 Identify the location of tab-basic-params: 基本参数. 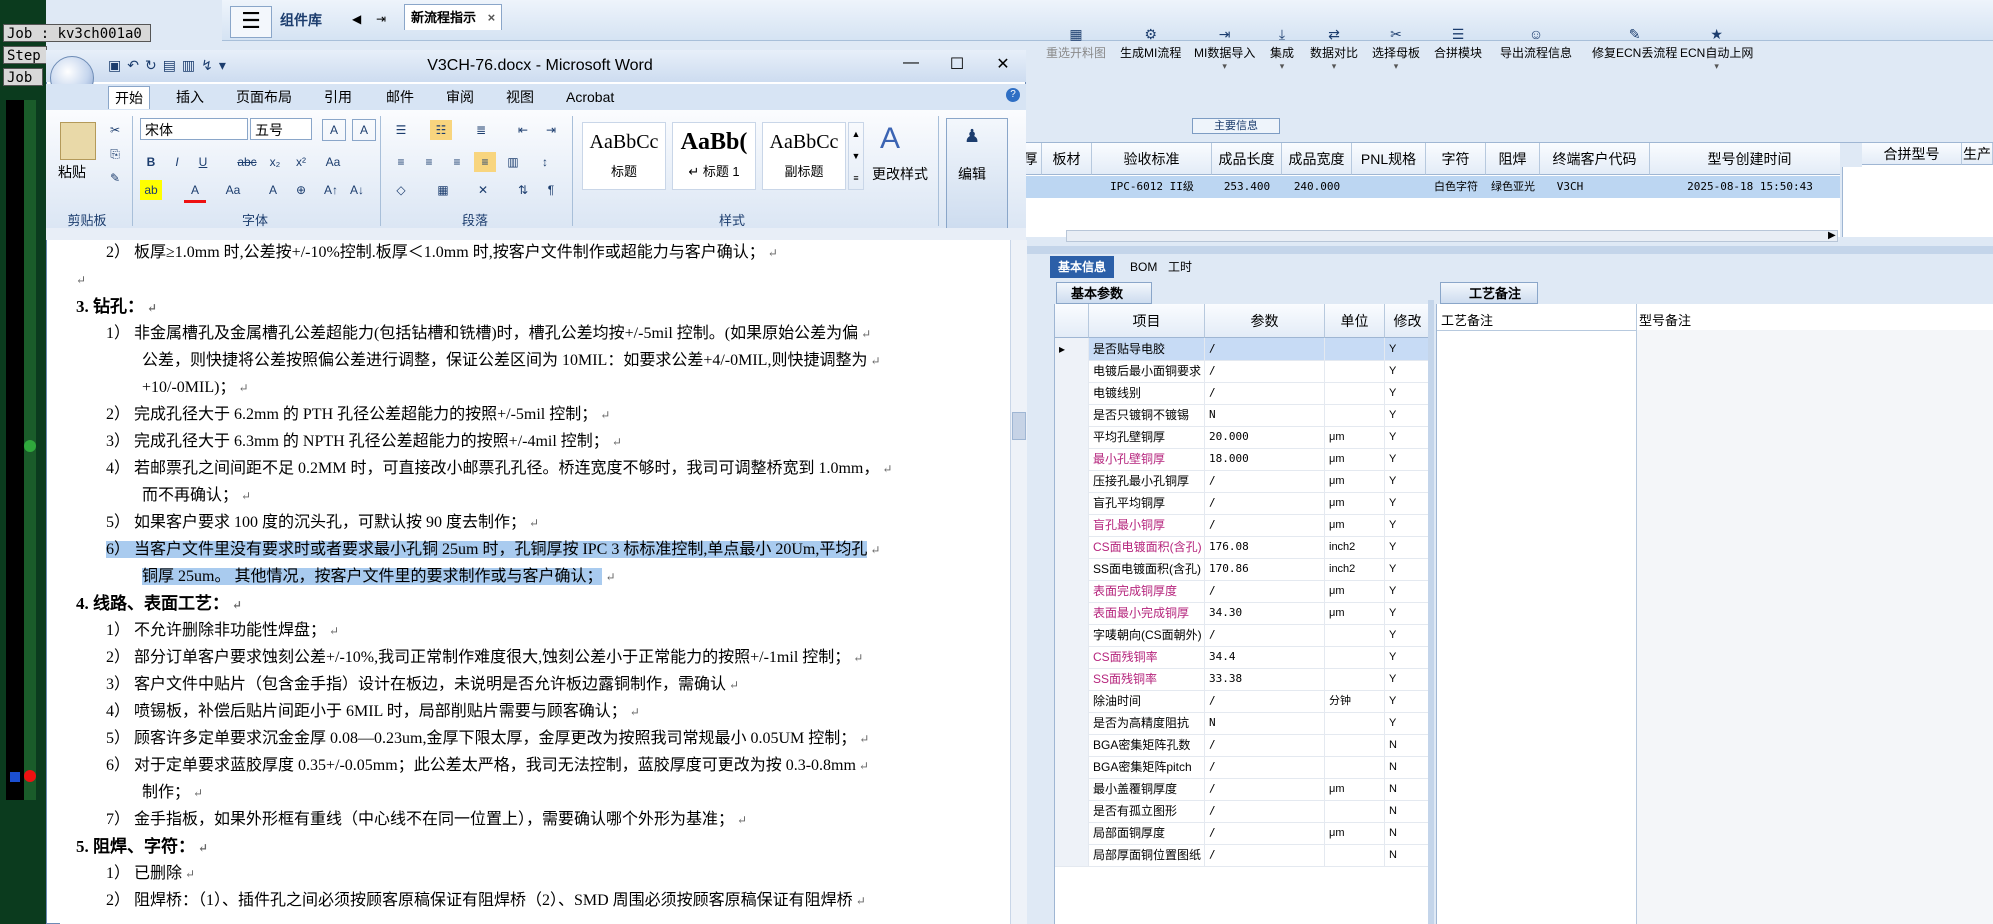
(1104, 293).